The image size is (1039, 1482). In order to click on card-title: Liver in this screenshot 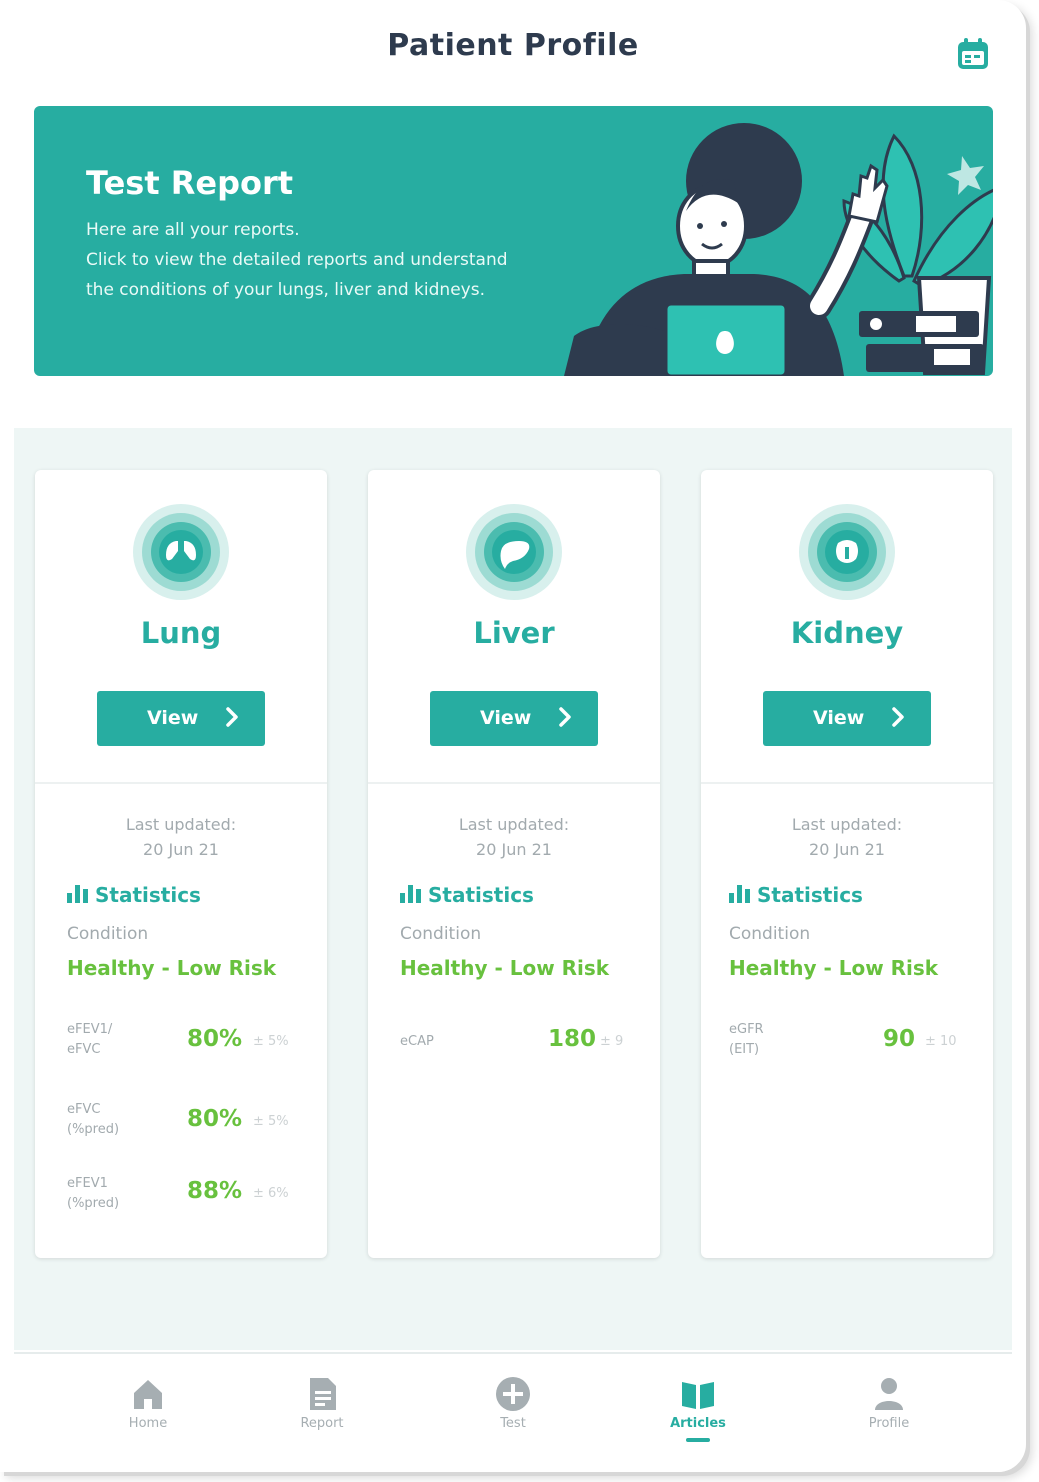, I will do `click(514, 633)`.